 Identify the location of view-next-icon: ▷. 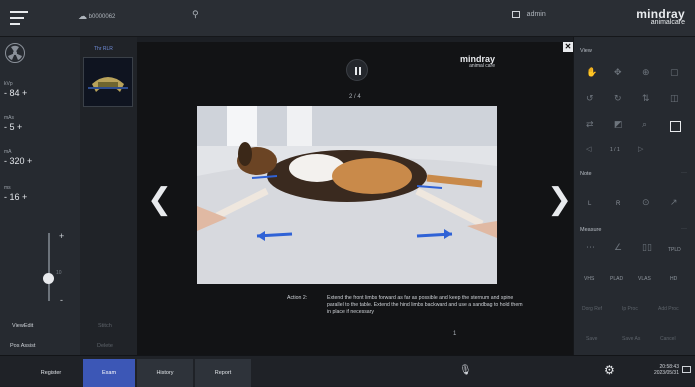
(640, 149).